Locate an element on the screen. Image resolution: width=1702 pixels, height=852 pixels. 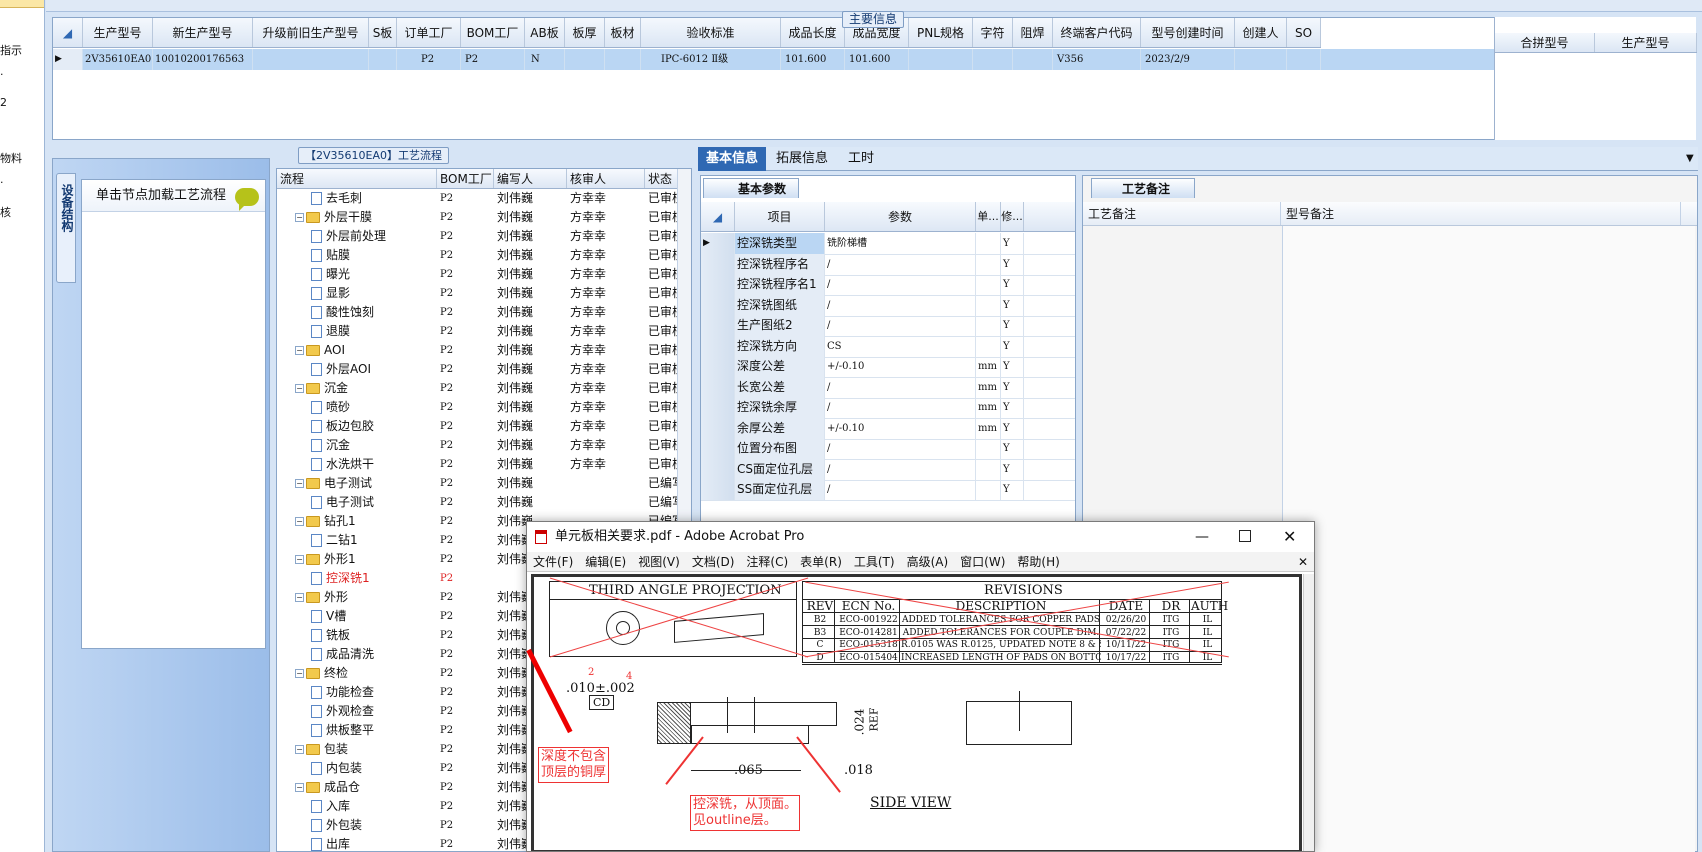
column-header: 板厚 is located at coordinates (585, 32).